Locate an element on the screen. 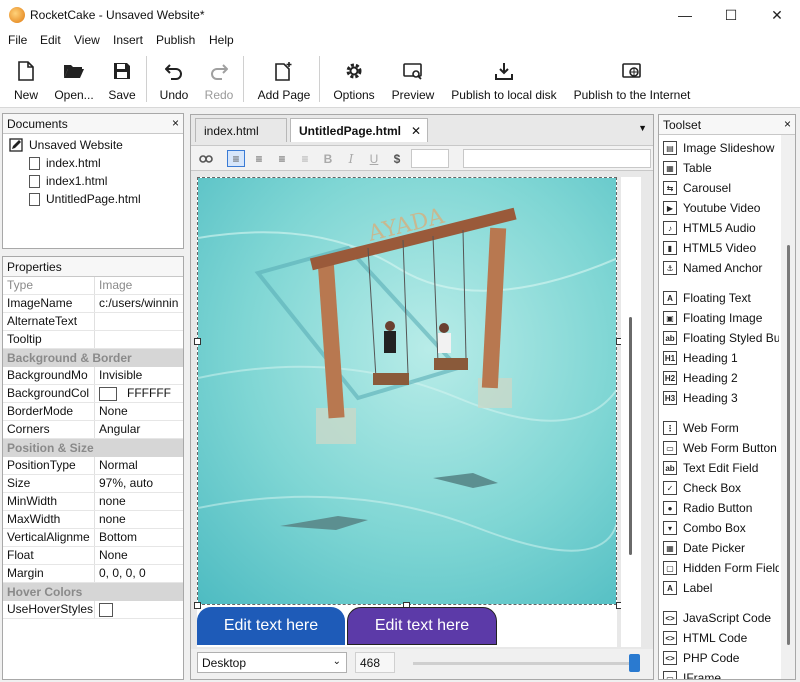 The width and height of the screenshot is (800, 682). publish-local-button: Publish to local disk is located at coordinates (504, 78).